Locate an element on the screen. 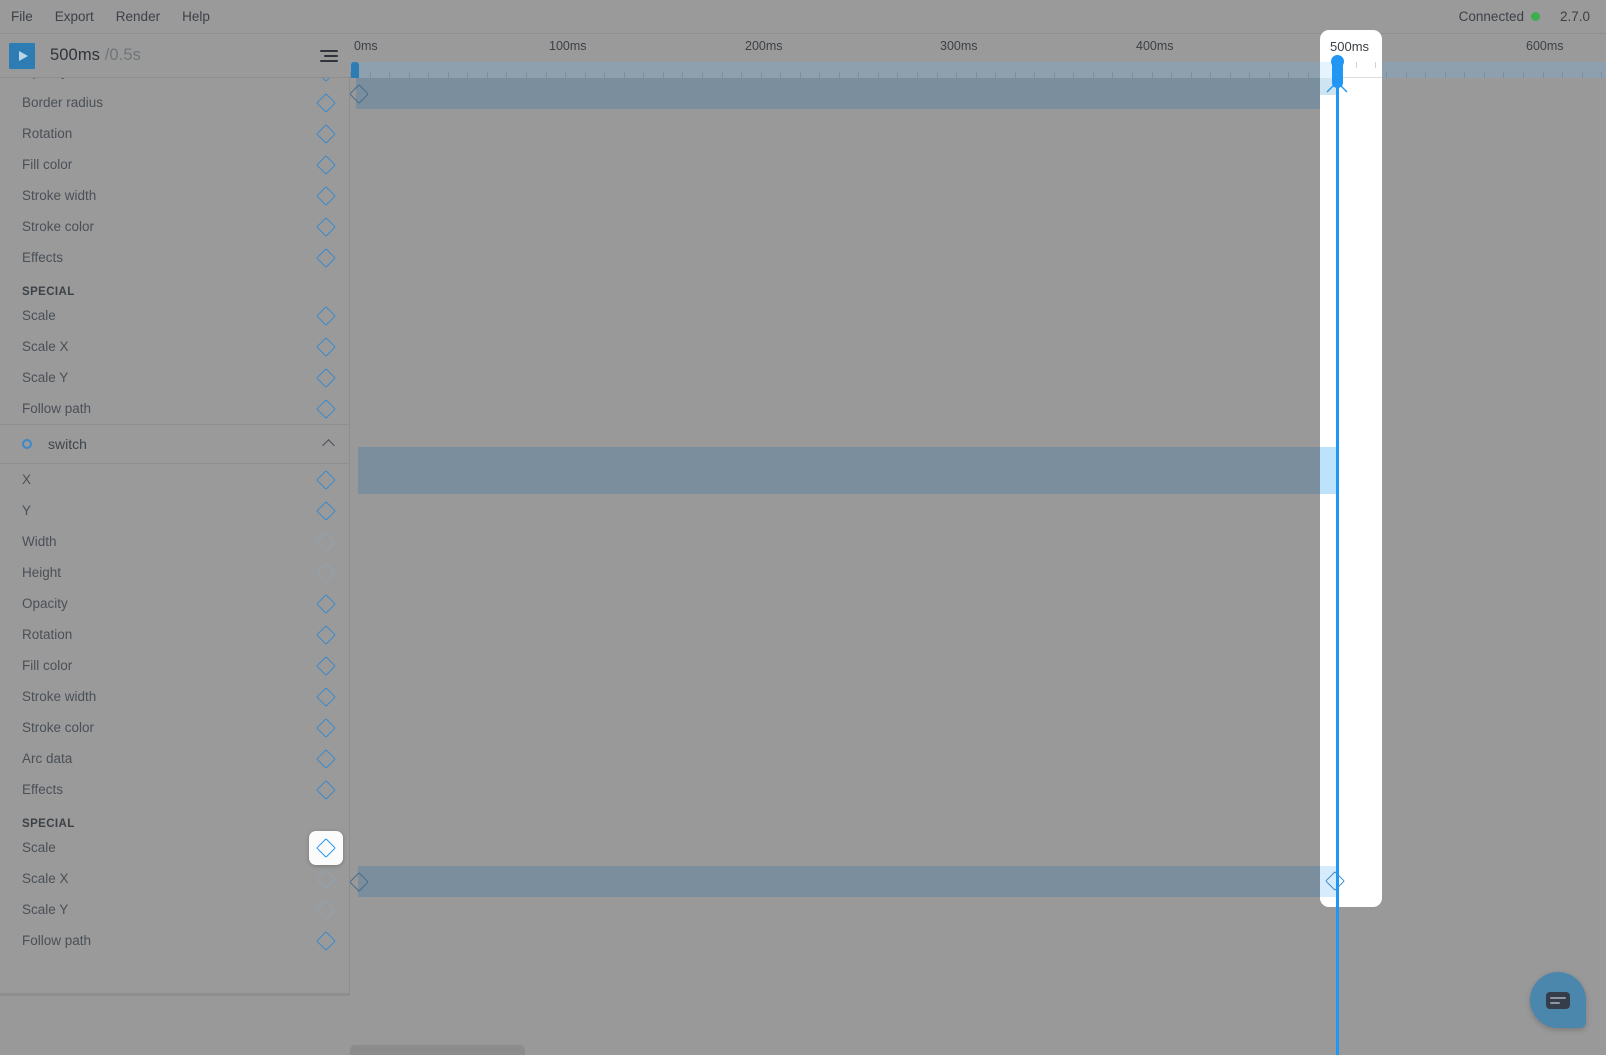 This screenshot has width=1606, height=1055. play-icon is located at coordinates (23, 55).